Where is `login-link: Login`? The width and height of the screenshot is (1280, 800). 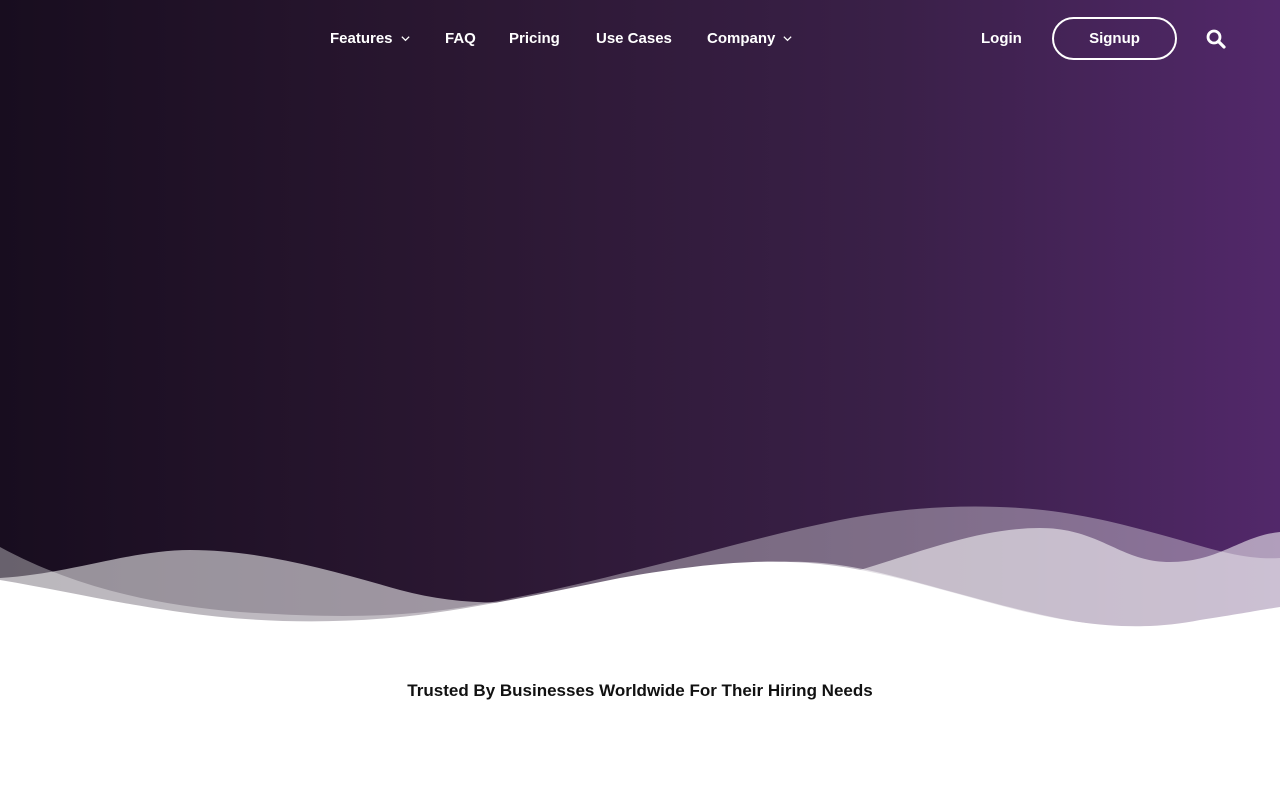
login-link: Login is located at coordinates (1001, 39).